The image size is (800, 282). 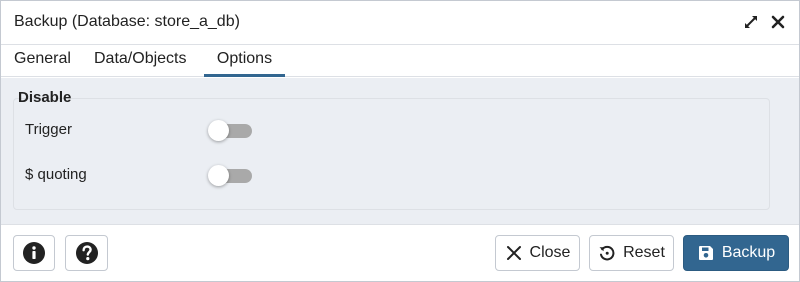 I want to click on info-button, so click(x=34, y=253).